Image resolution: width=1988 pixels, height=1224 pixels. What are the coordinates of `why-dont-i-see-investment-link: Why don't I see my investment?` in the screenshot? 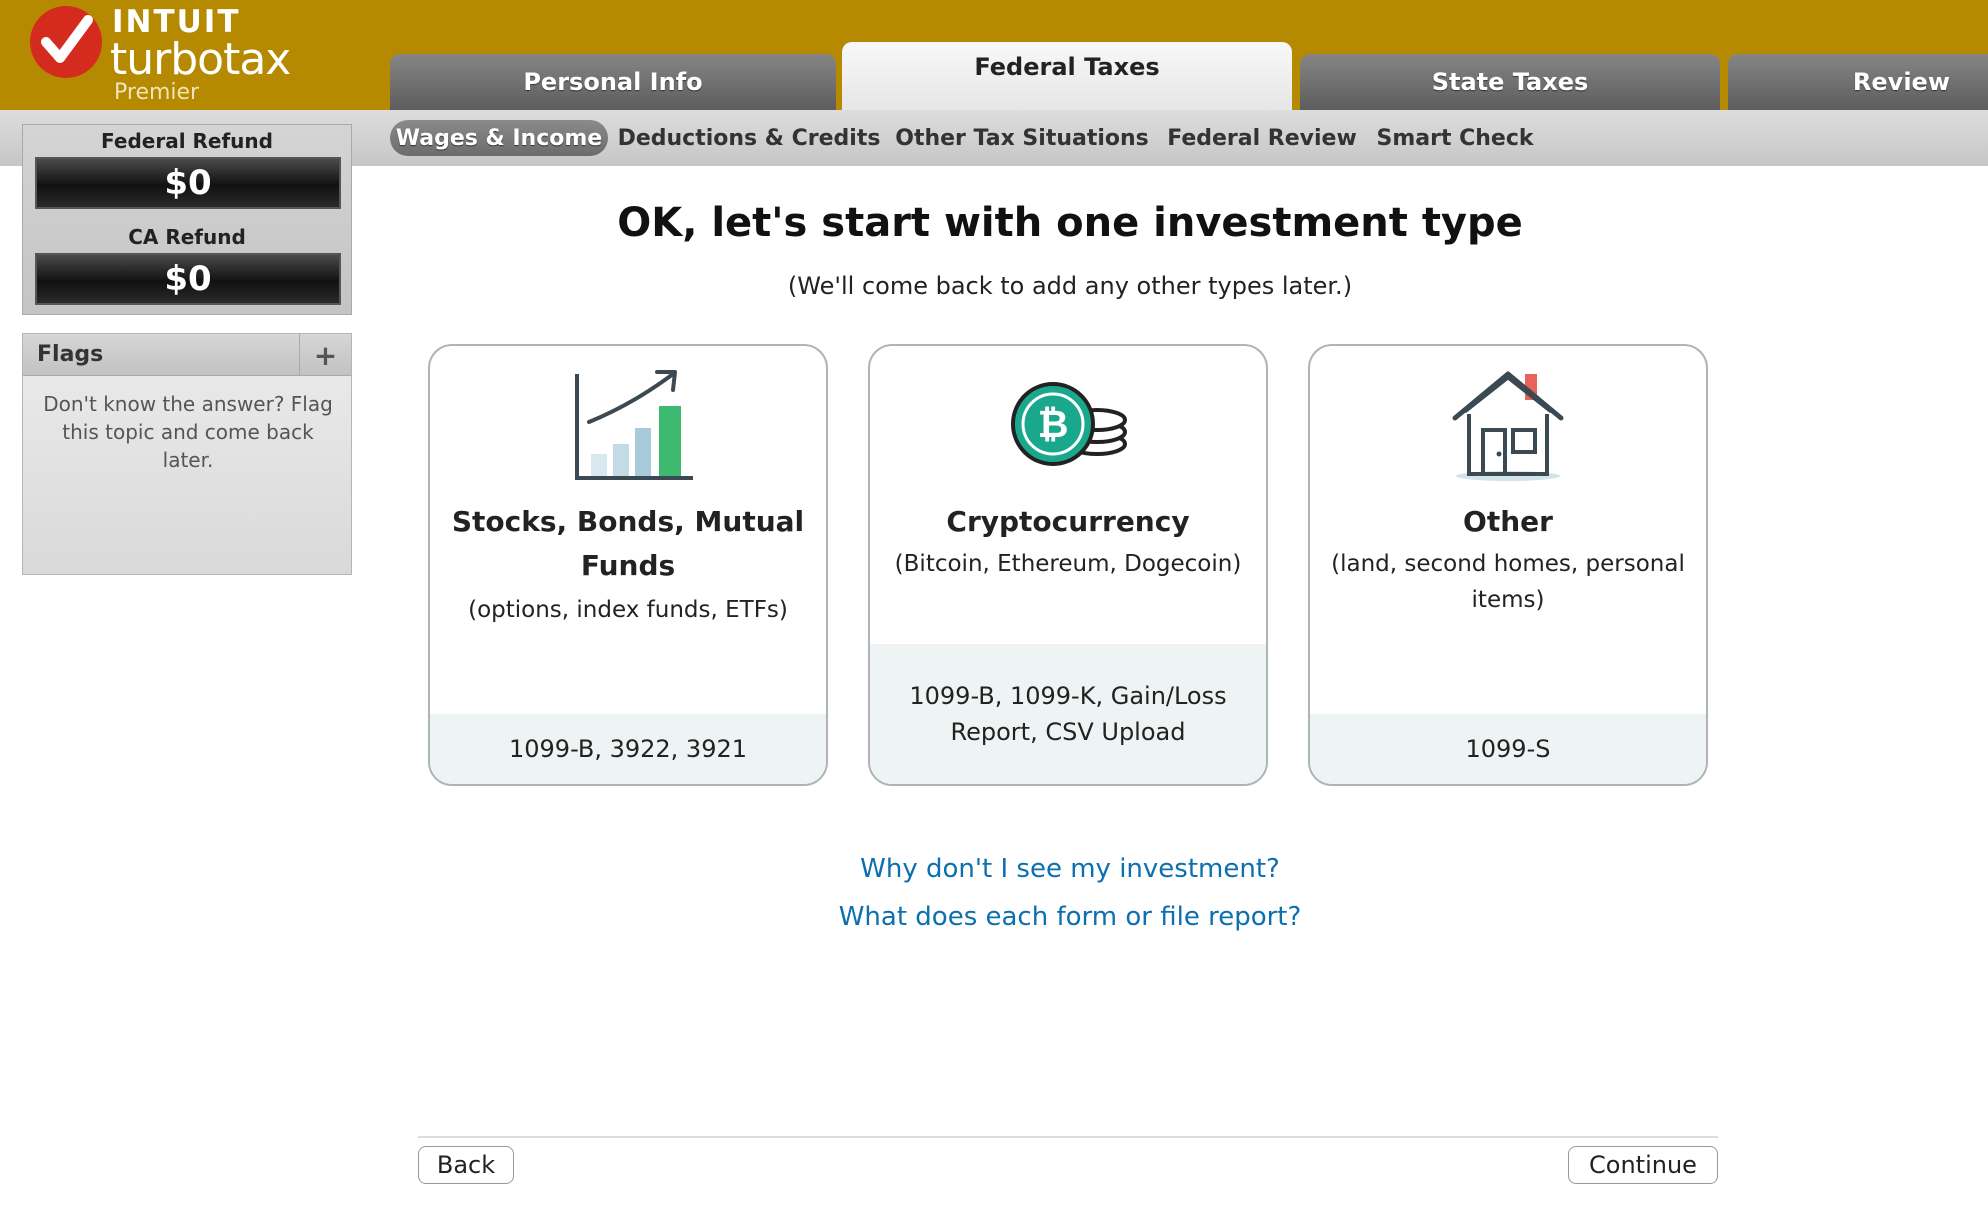 It's located at (1070, 869).